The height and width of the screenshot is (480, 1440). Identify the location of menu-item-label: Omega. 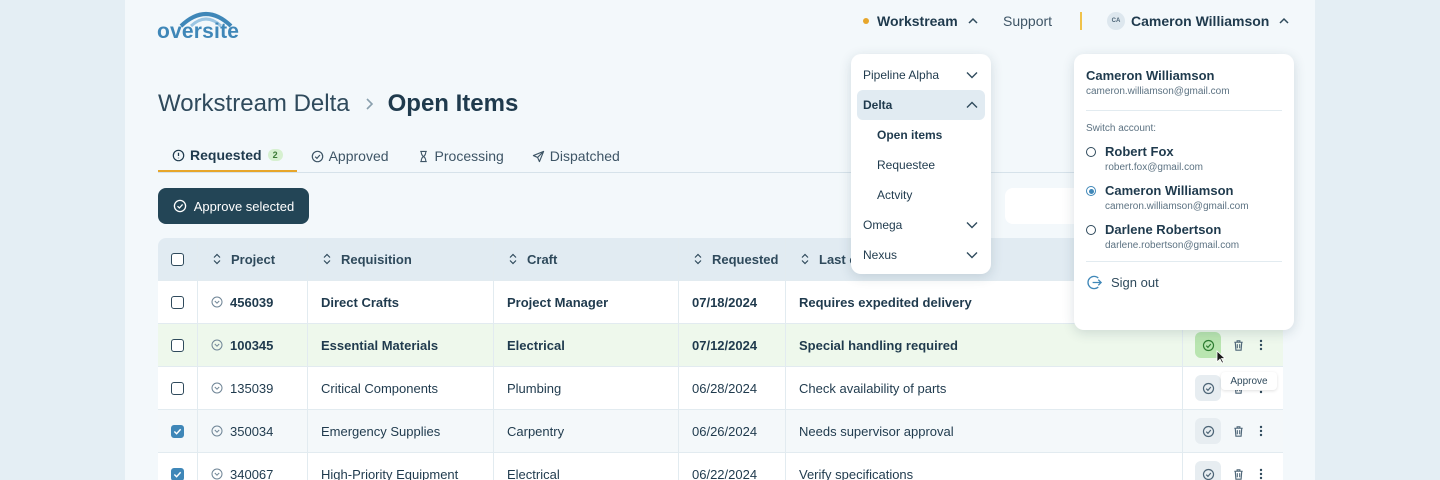
(883, 225).